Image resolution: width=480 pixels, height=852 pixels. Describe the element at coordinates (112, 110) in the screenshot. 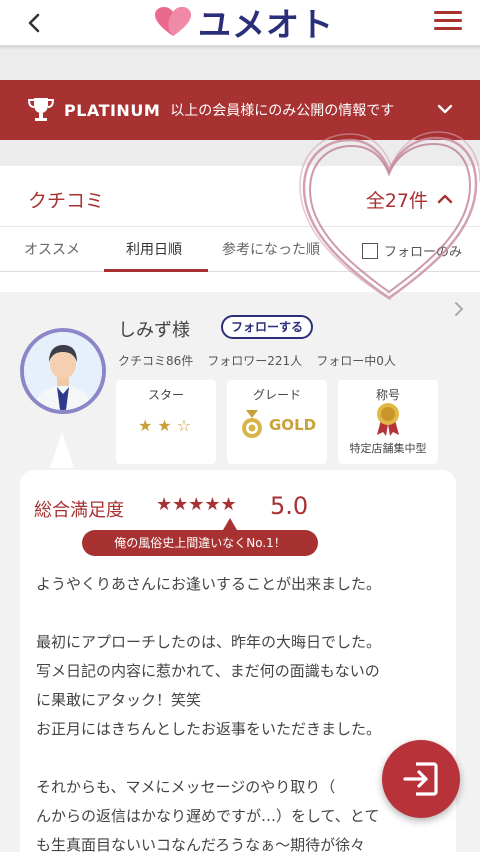

I see `banner-platinum-label: PLATINUM` at that location.